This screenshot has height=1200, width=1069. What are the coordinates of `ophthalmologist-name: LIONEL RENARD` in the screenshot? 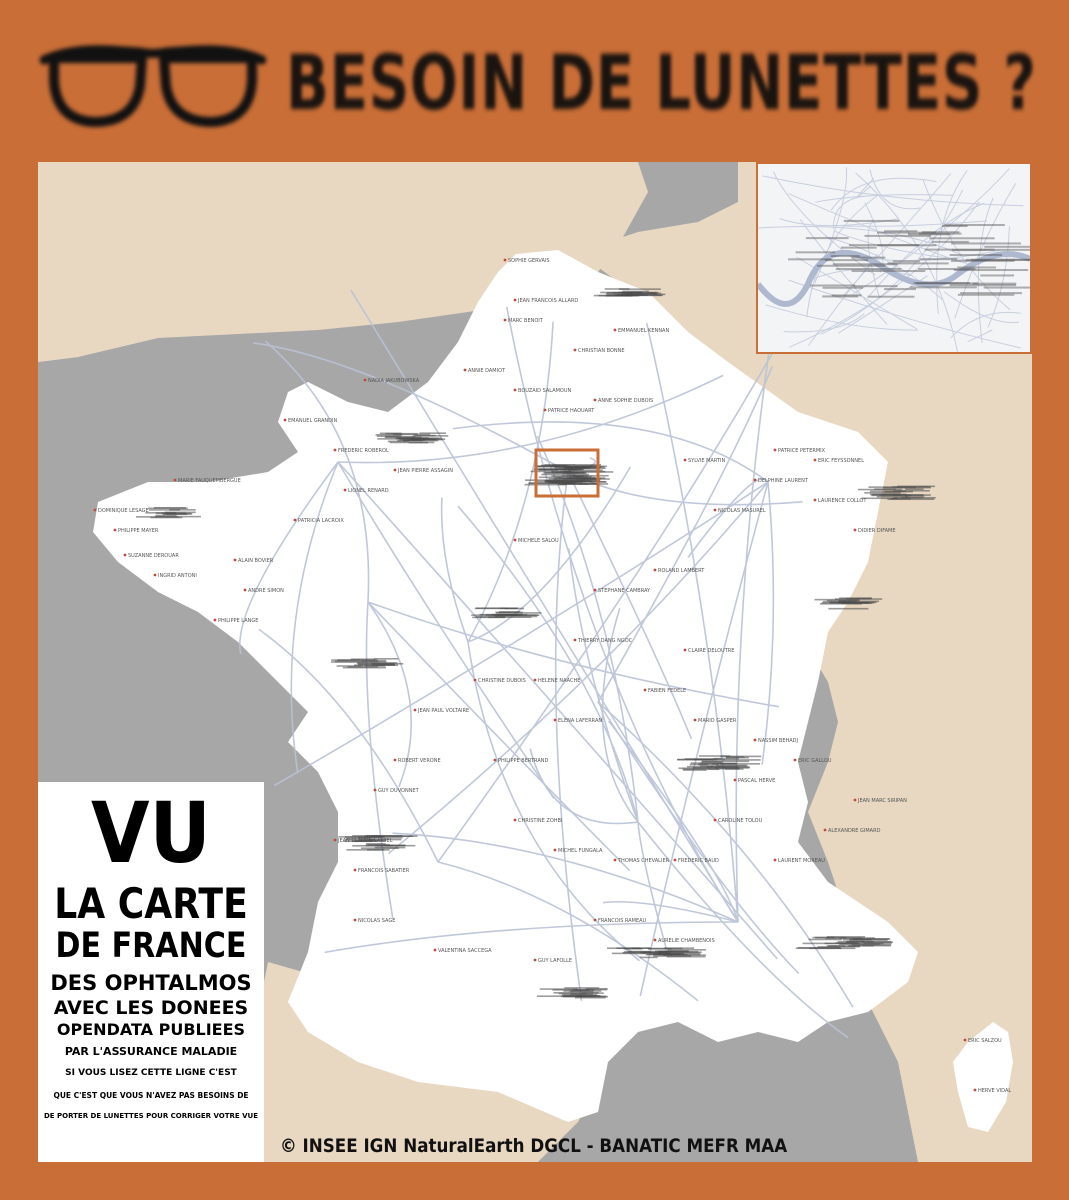 It's located at (368, 491).